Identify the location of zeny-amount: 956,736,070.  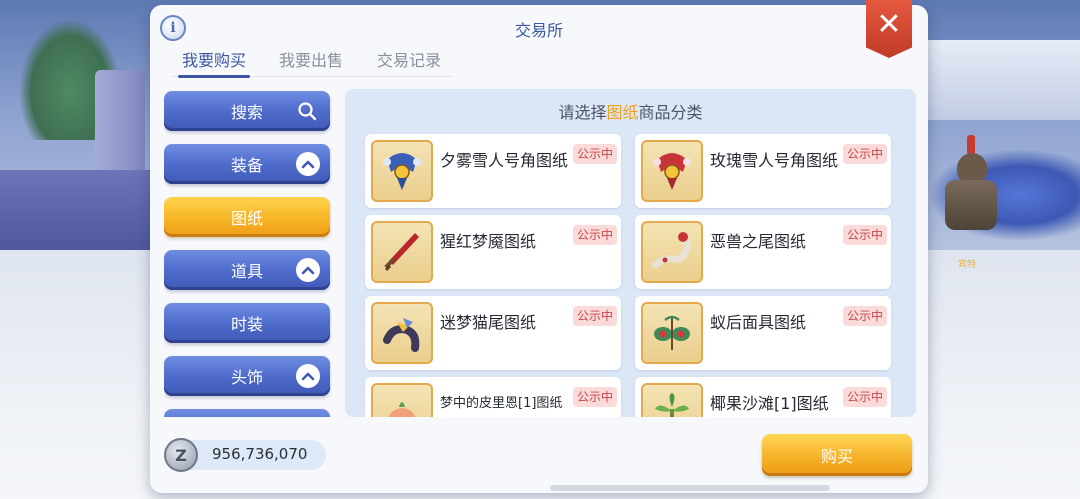
(260, 454).